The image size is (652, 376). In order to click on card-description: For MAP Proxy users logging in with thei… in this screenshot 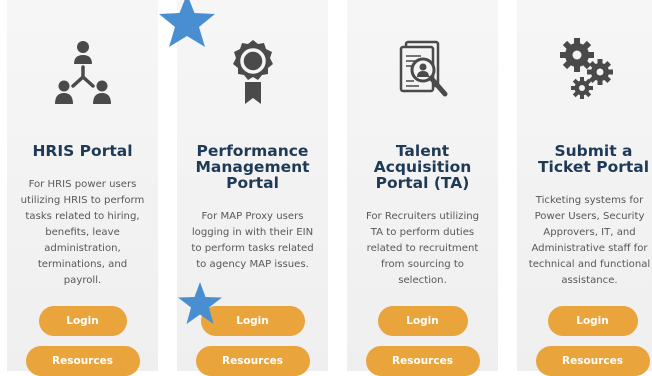, I will do `click(252, 240)`.